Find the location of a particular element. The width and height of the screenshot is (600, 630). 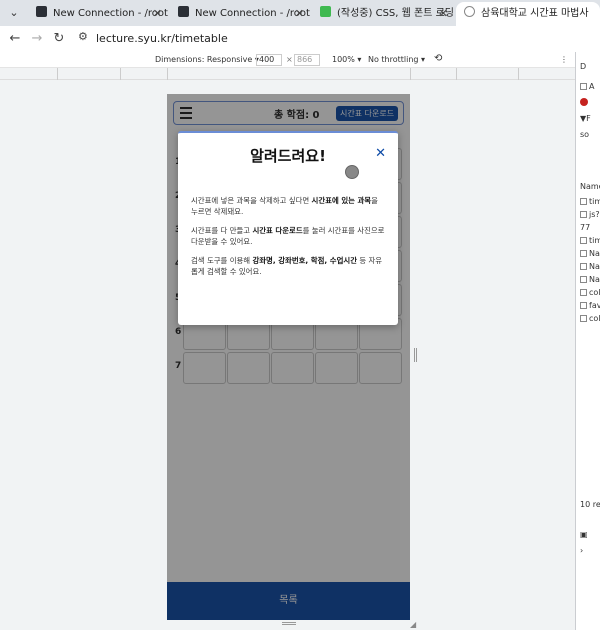

paragraph-text: 시간표를 다 만들고 is located at coordinates (222, 230).